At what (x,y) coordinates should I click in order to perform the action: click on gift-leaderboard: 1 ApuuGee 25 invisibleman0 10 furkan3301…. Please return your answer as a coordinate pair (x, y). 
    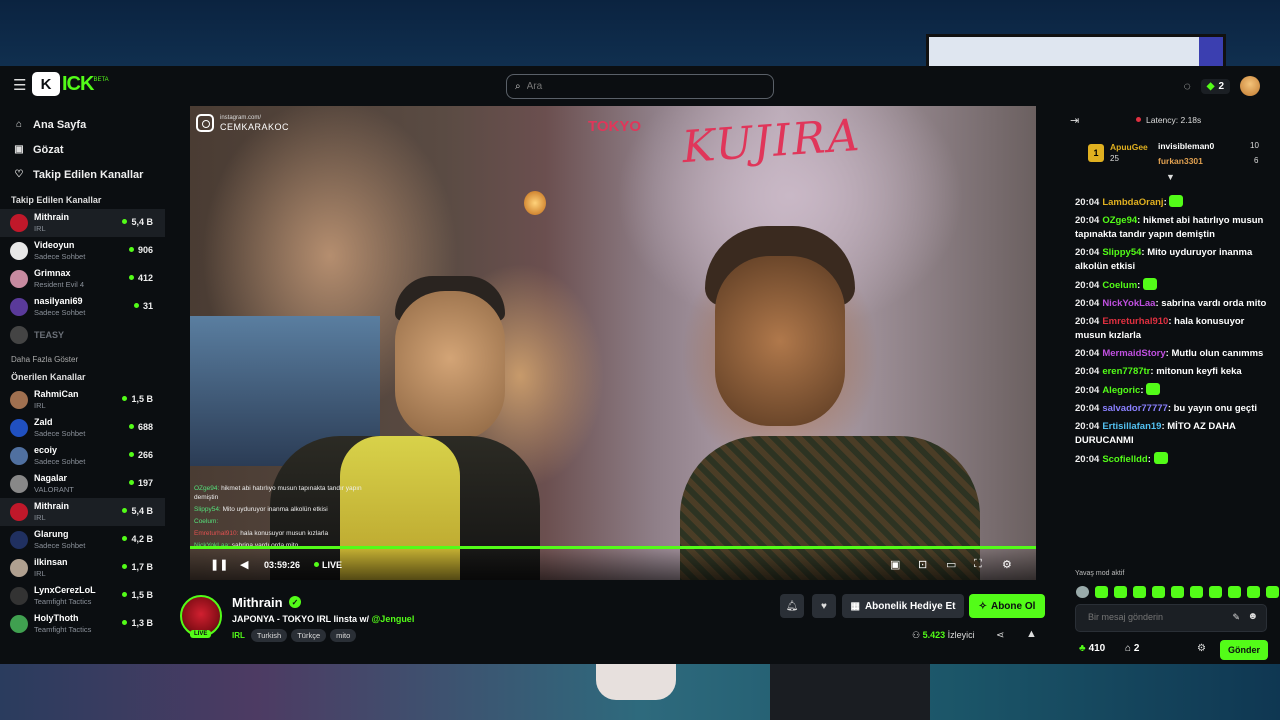
    Looking at the image, I should click on (1171, 153).